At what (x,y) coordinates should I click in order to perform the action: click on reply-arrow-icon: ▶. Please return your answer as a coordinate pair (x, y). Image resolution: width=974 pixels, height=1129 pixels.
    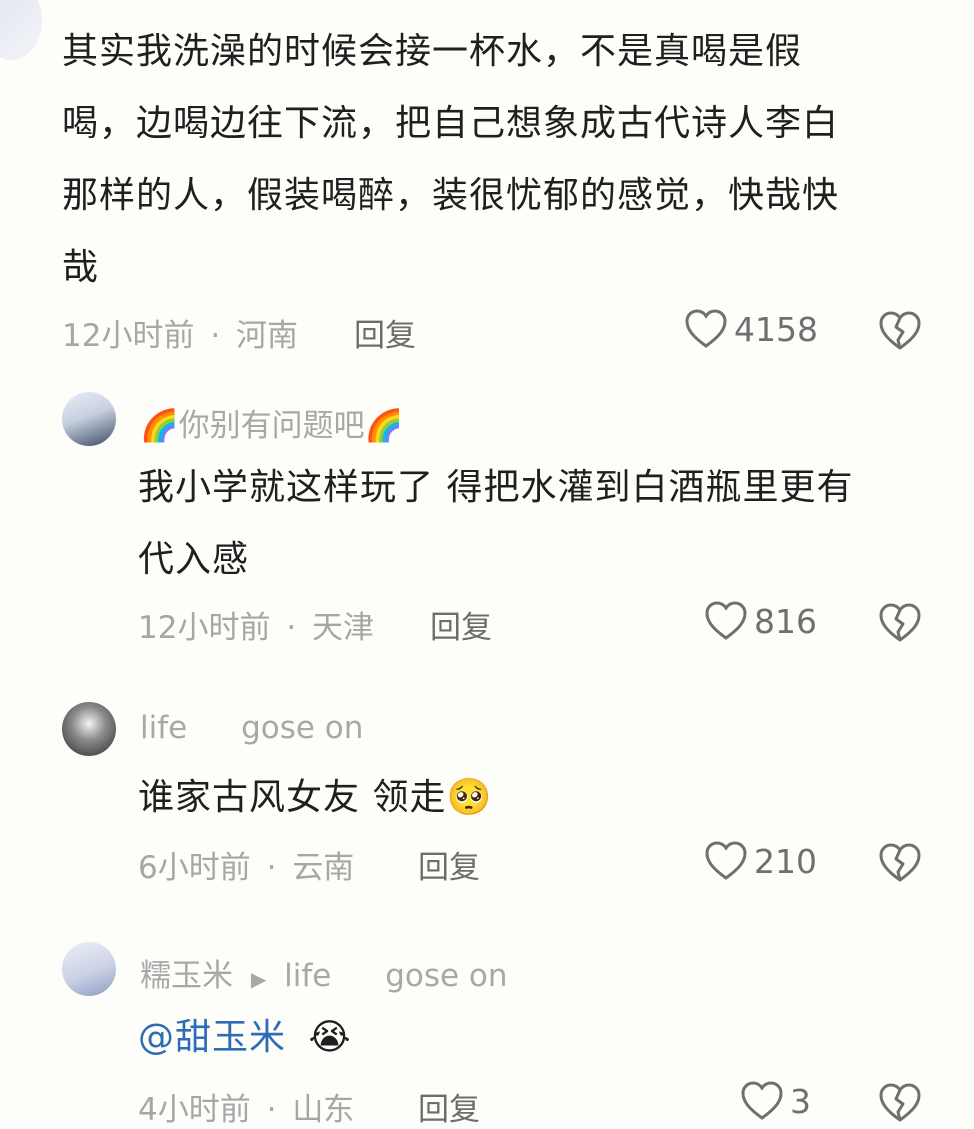
    Looking at the image, I should click on (258, 979).